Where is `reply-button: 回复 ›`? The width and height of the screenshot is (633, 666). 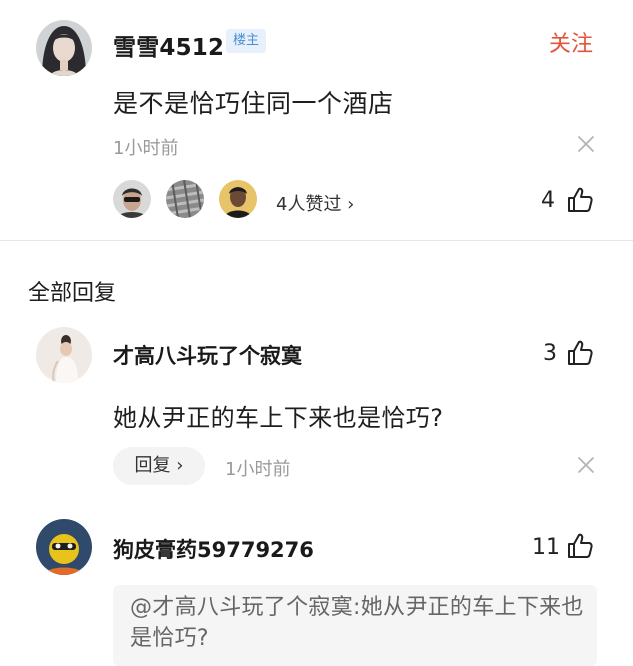
reply-button: 回复 › is located at coordinates (159, 466).